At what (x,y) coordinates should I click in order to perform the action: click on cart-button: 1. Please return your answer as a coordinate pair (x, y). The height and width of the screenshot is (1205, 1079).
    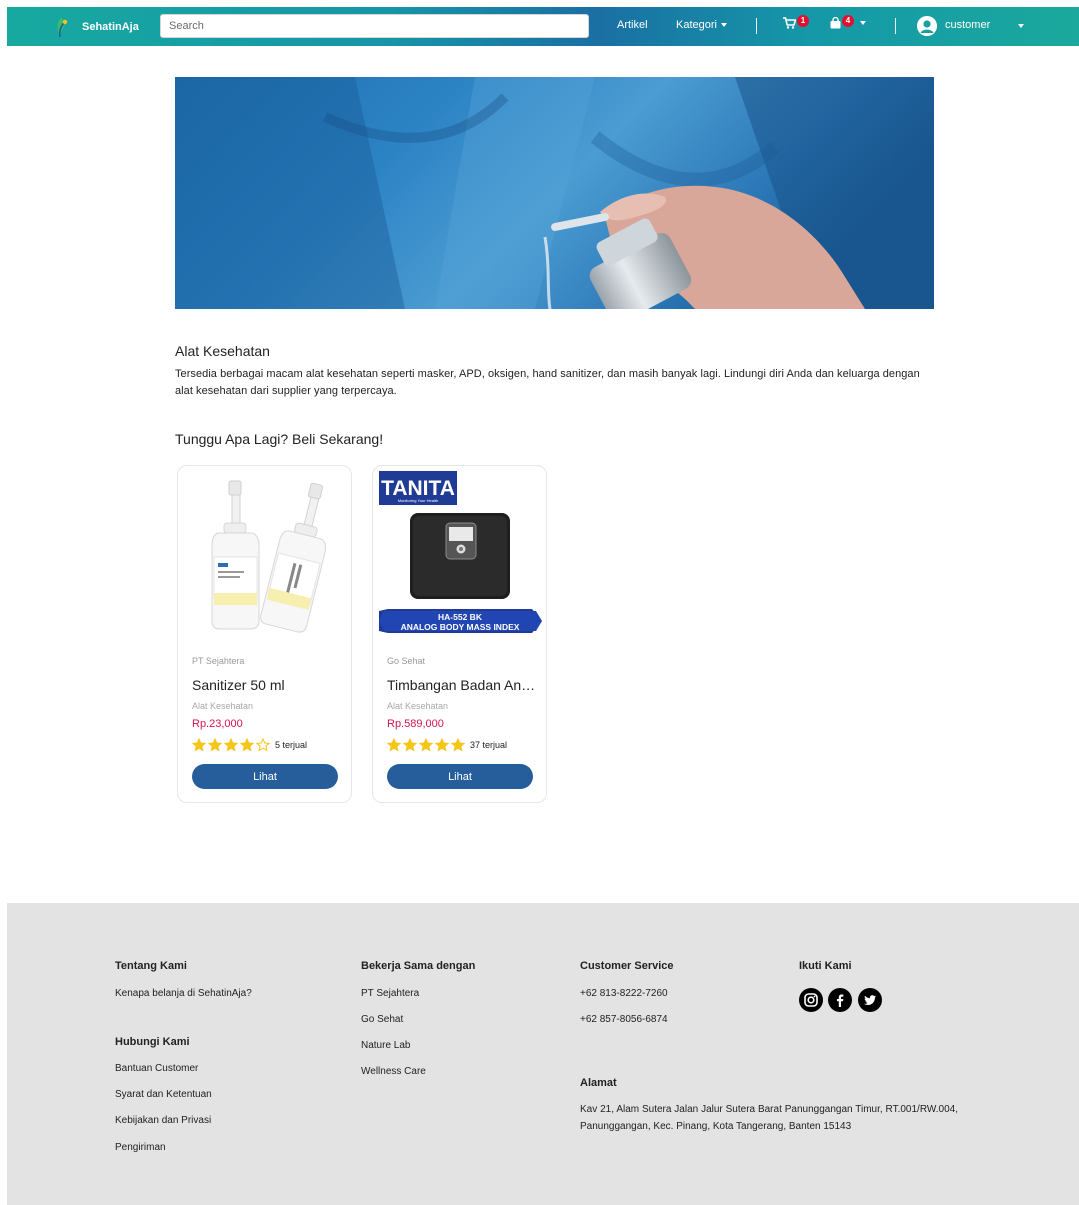
    Looking at the image, I should click on (796, 21).